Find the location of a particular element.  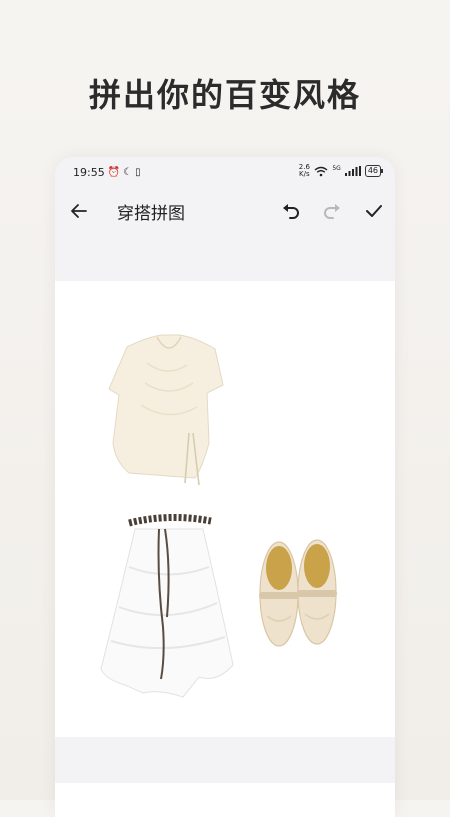

status-right: 2.6 K/s 5G 46 is located at coordinates (341, 171).